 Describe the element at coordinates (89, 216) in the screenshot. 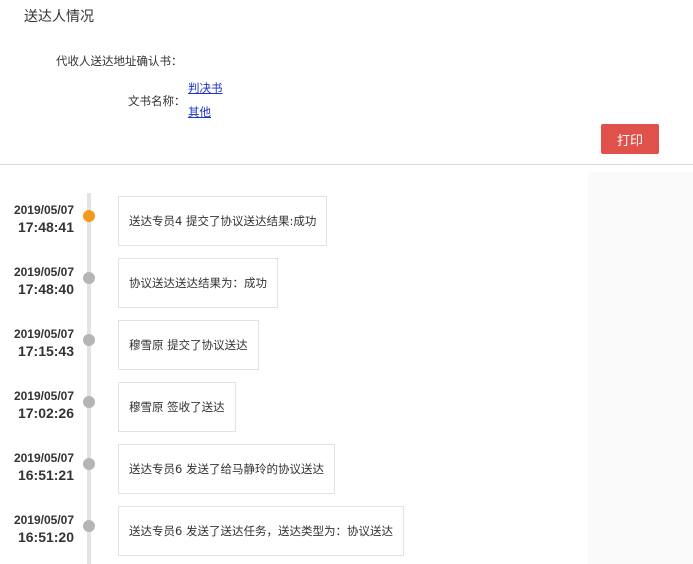

I see `timeline-dot-active-icon` at that location.